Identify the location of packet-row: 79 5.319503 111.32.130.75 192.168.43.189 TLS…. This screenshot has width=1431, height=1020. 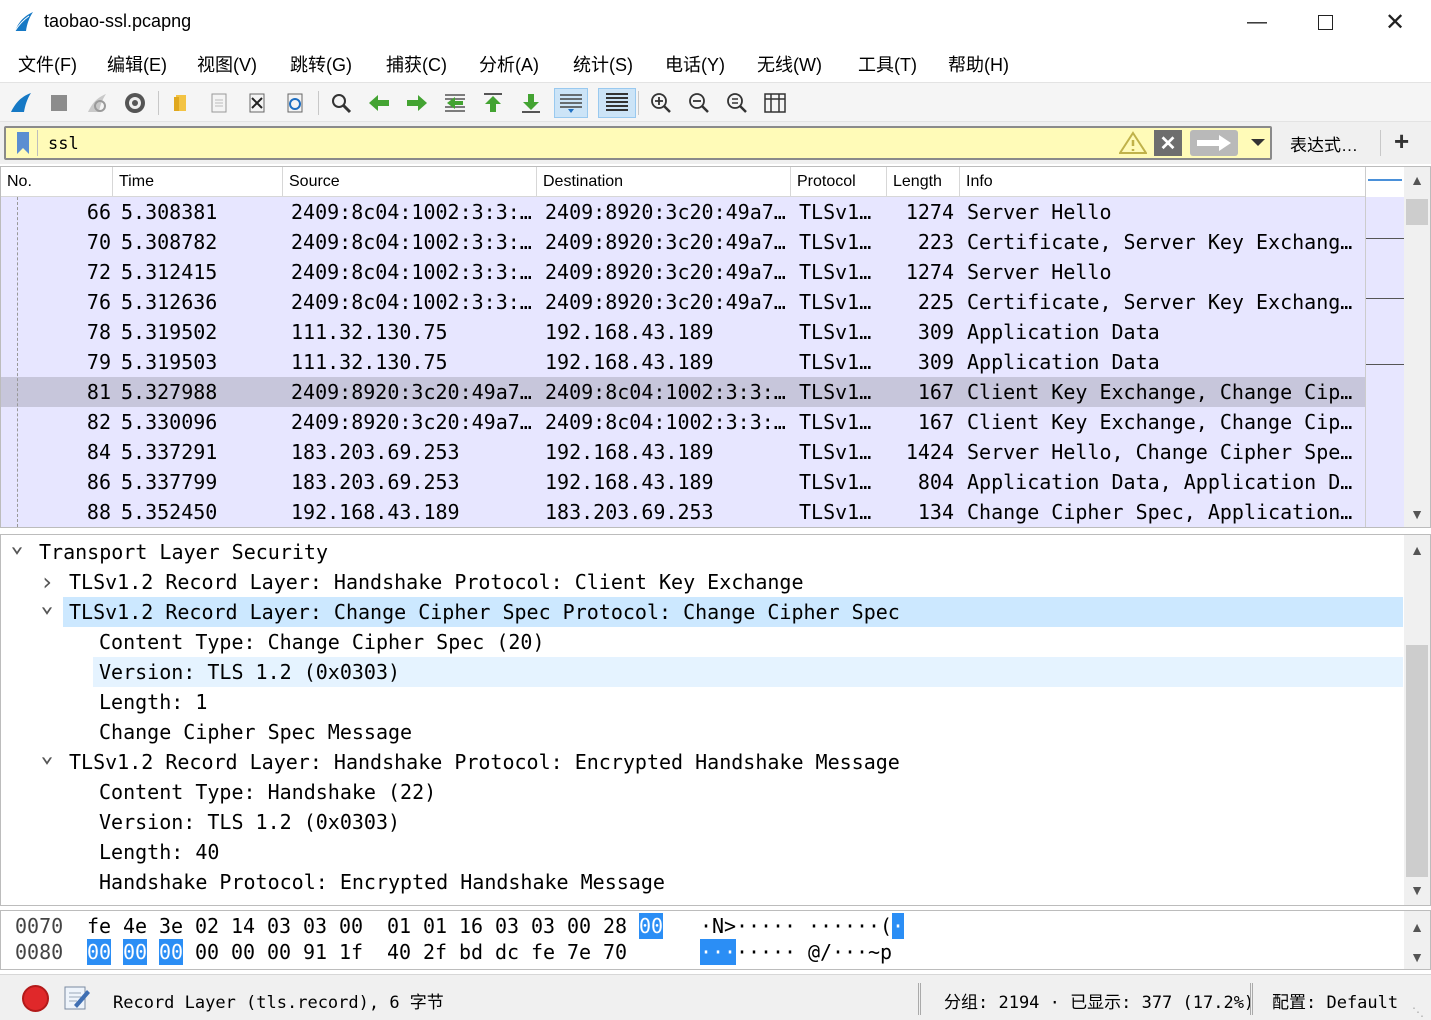
(683, 362).